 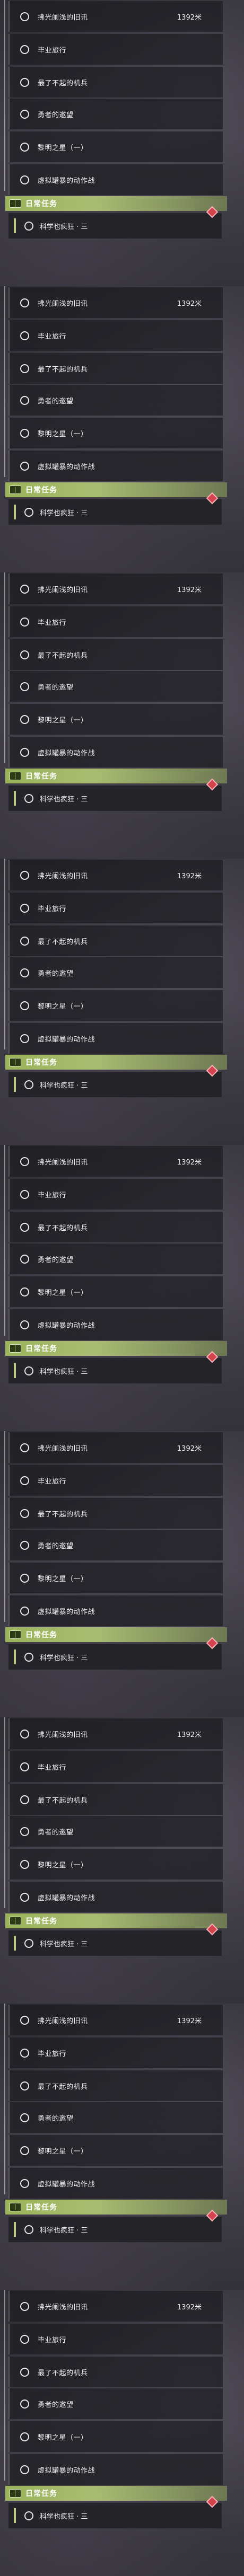 What do you see at coordinates (16, 1062) in the screenshot?
I see `book-icon` at bounding box center [16, 1062].